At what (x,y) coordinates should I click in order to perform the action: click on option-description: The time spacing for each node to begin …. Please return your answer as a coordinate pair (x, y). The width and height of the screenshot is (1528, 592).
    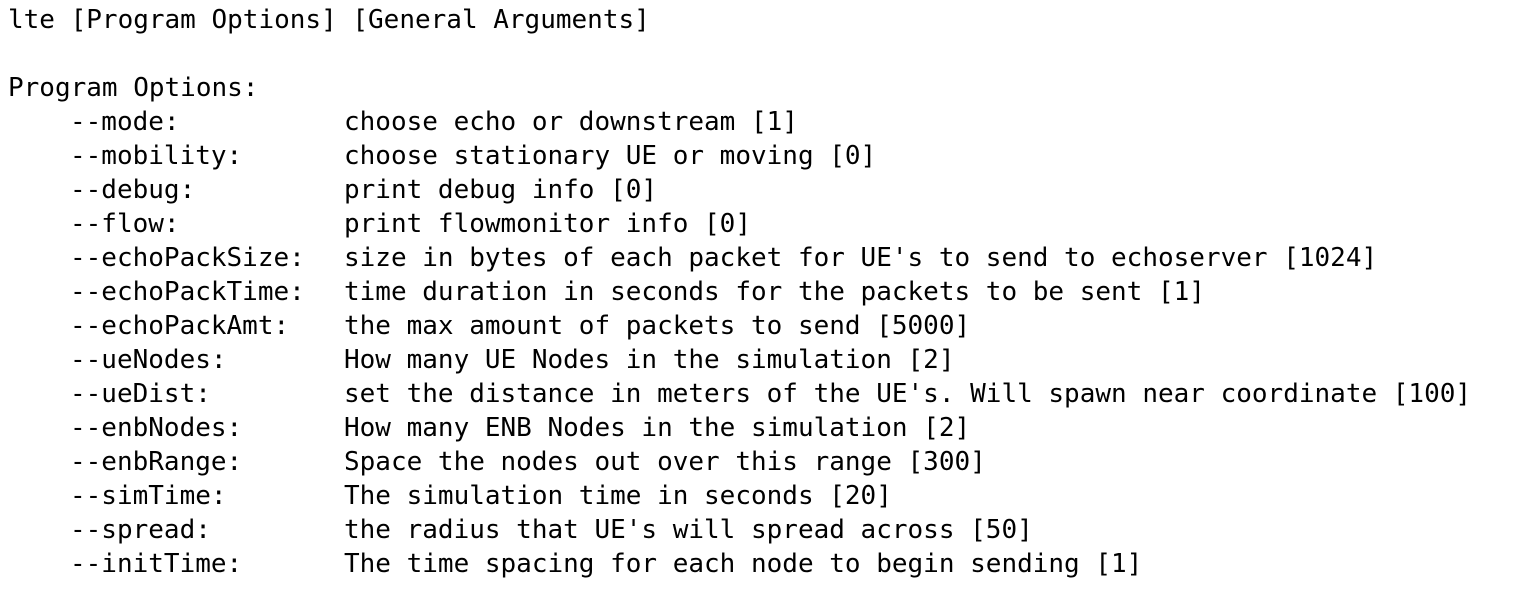
    Looking at the image, I should click on (743, 564).